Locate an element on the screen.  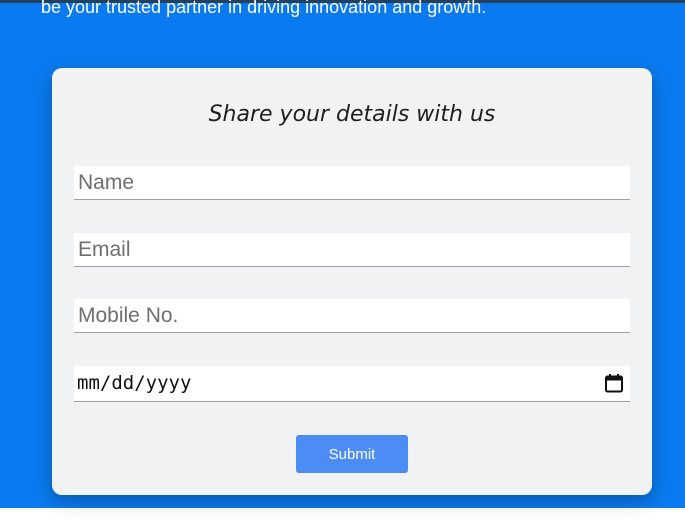
name-input is located at coordinates (352, 183).